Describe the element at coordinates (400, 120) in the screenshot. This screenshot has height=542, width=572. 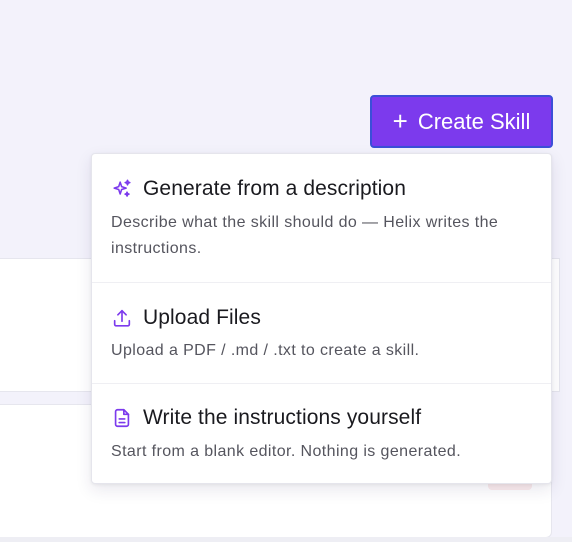
I see `plus-icon: +` at that location.